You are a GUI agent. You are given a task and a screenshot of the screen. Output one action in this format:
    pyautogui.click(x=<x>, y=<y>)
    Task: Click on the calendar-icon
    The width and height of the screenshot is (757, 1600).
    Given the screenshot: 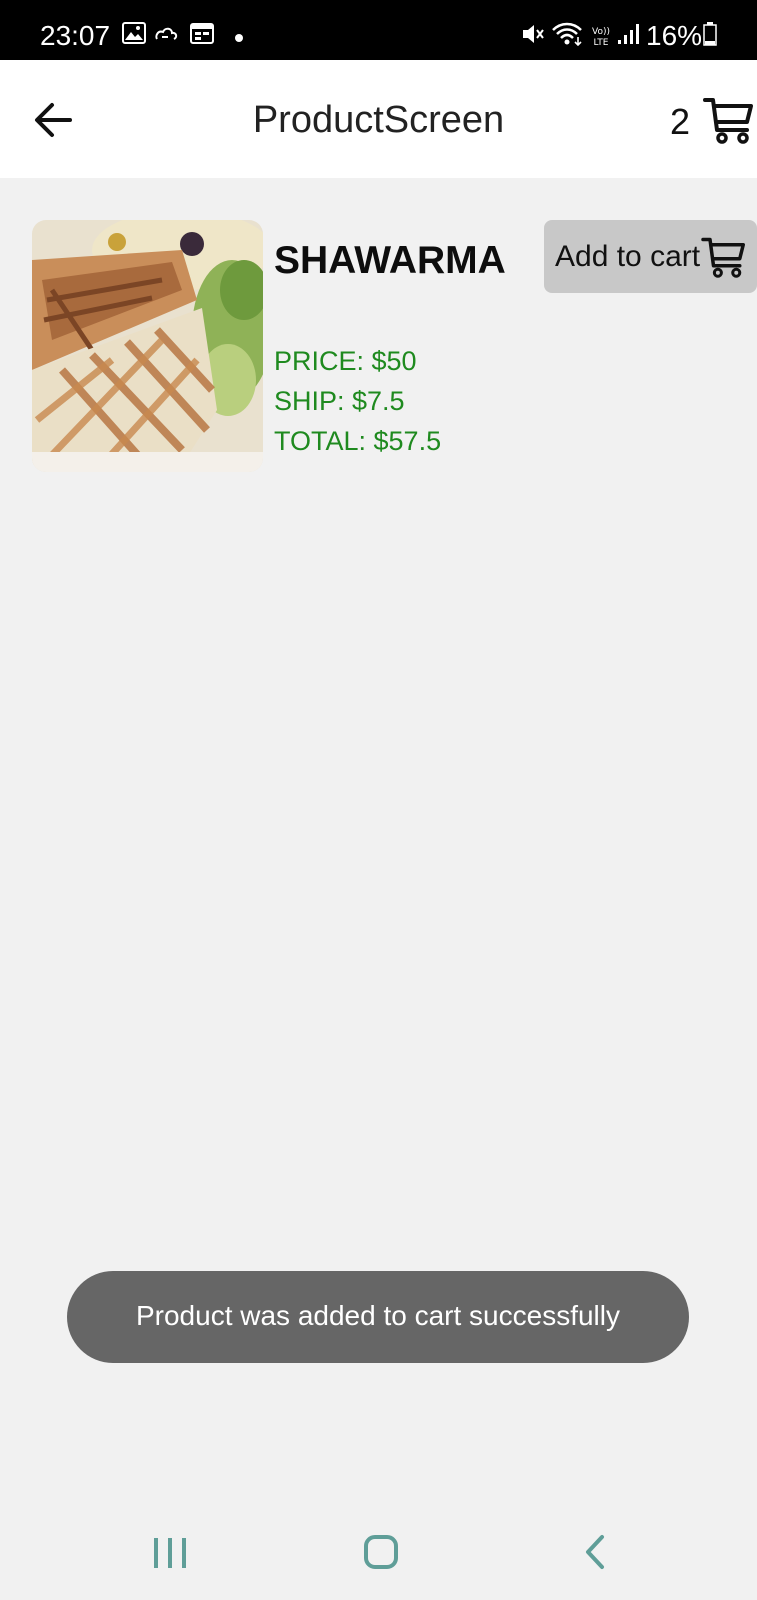 What is the action you would take?
    pyautogui.click(x=202, y=35)
    